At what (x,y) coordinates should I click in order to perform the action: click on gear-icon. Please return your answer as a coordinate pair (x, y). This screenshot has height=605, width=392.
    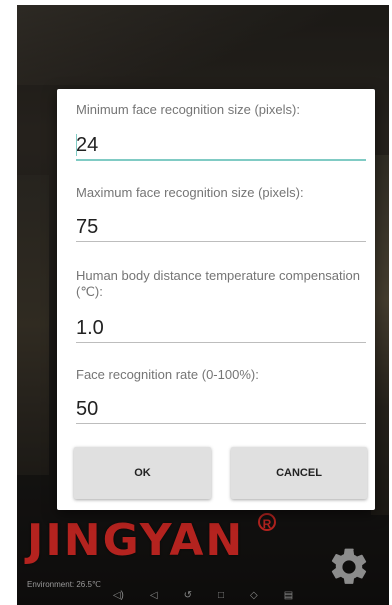
    Looking at the image, I should click on (349, 567).